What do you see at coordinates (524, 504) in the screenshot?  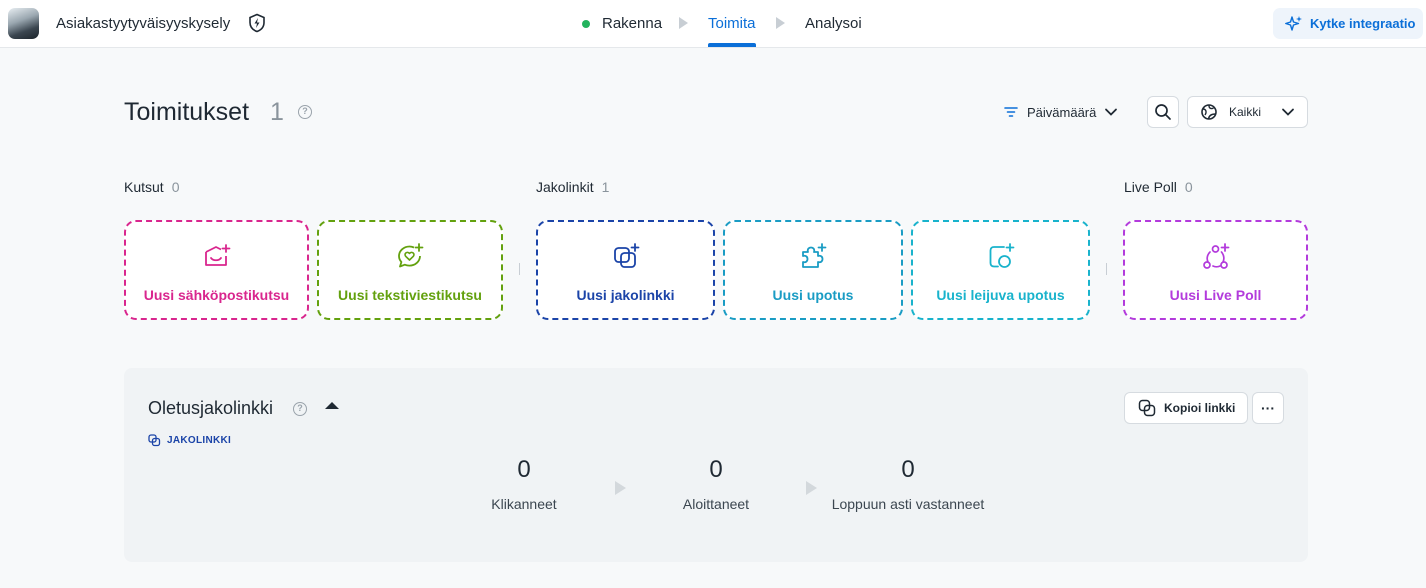 I see `stat-label: Klikanneet` at bounding box center [524, 504].